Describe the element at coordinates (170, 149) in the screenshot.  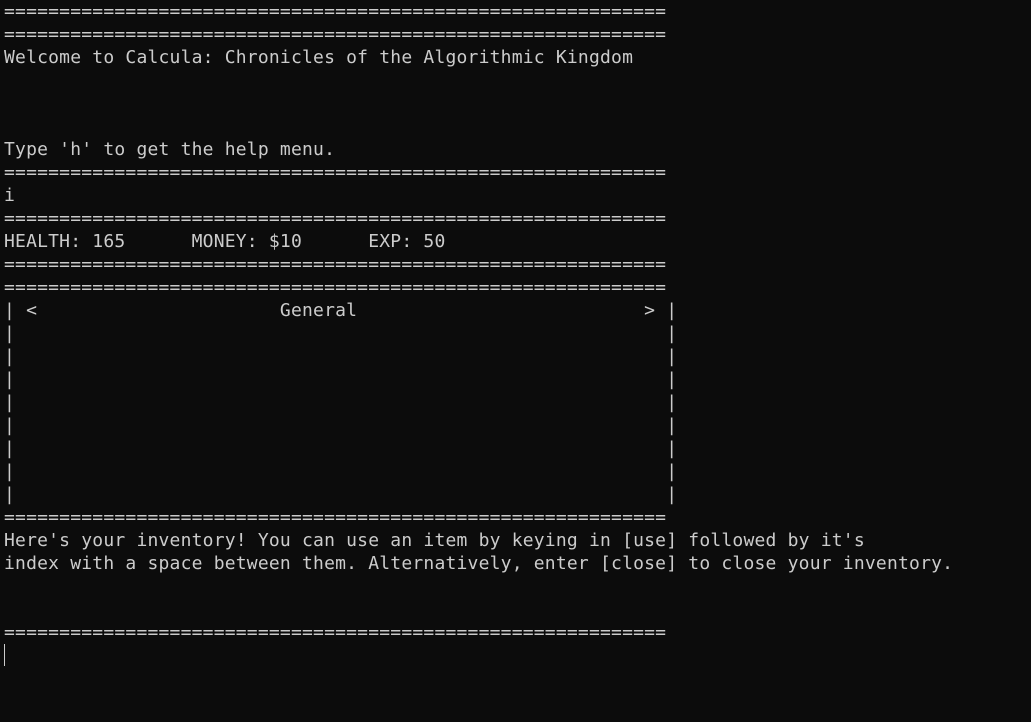
I see `help-hint-text: Type 'h' to get the help menu.` at that location.